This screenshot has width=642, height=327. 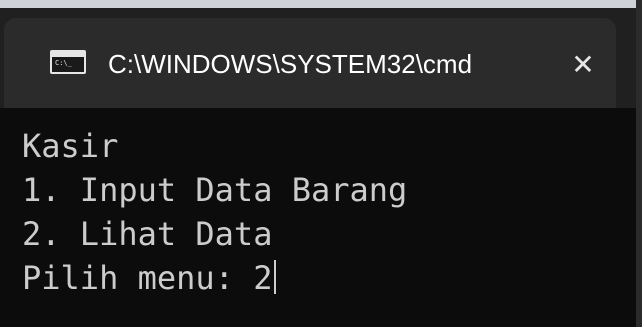 I want to click on console-line: 1. Input Data Barang, so click(x=215, y=190).